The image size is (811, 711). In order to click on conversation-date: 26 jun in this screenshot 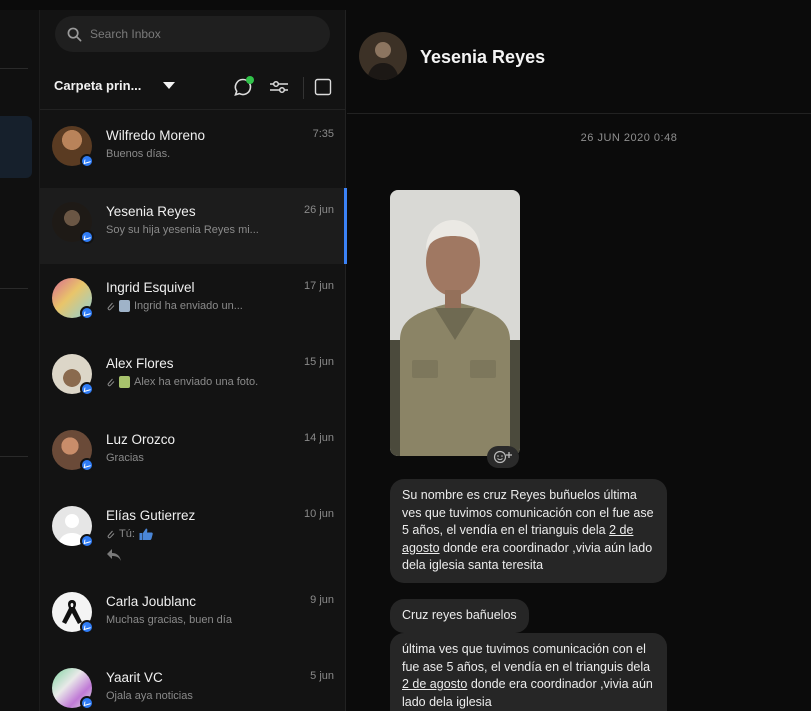, I will do `click(319, 210)`.